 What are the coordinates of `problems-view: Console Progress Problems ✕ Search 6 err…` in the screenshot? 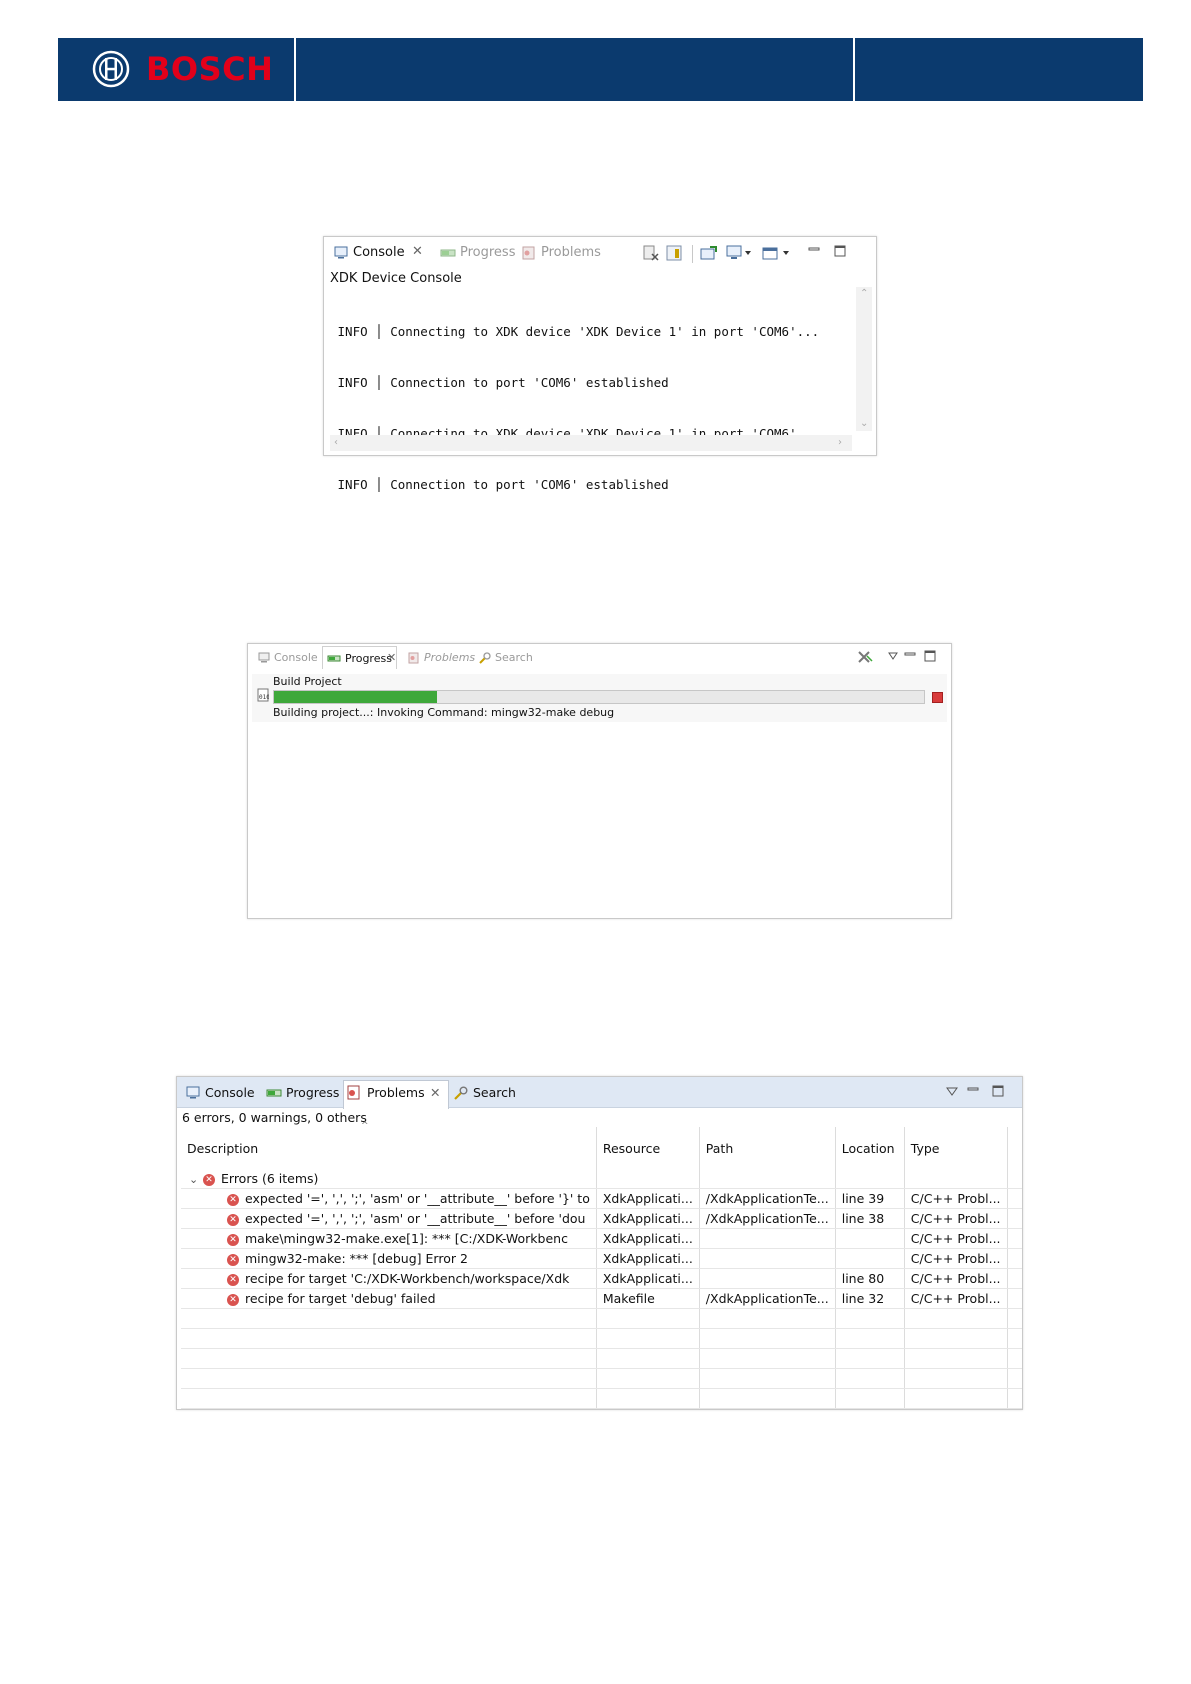 It's located at (599, 1243).